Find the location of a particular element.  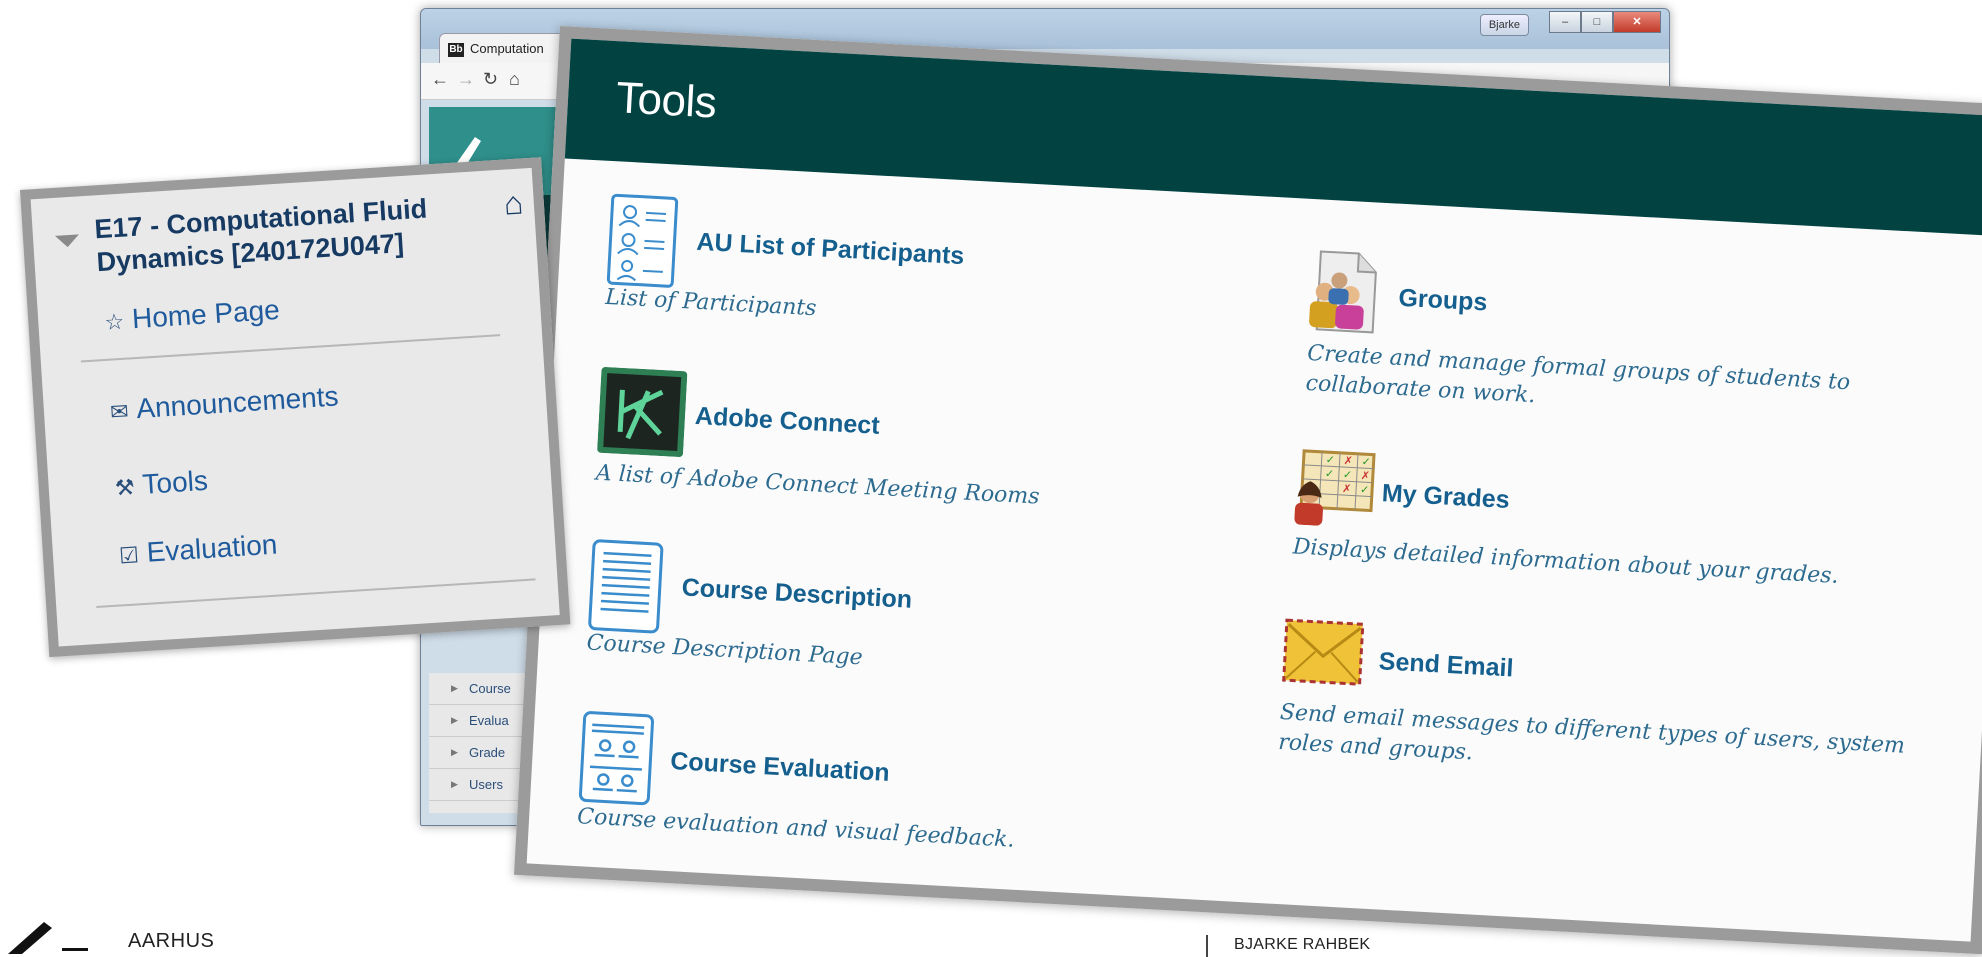

evaluation-icon is located at coordinates (616, 758).